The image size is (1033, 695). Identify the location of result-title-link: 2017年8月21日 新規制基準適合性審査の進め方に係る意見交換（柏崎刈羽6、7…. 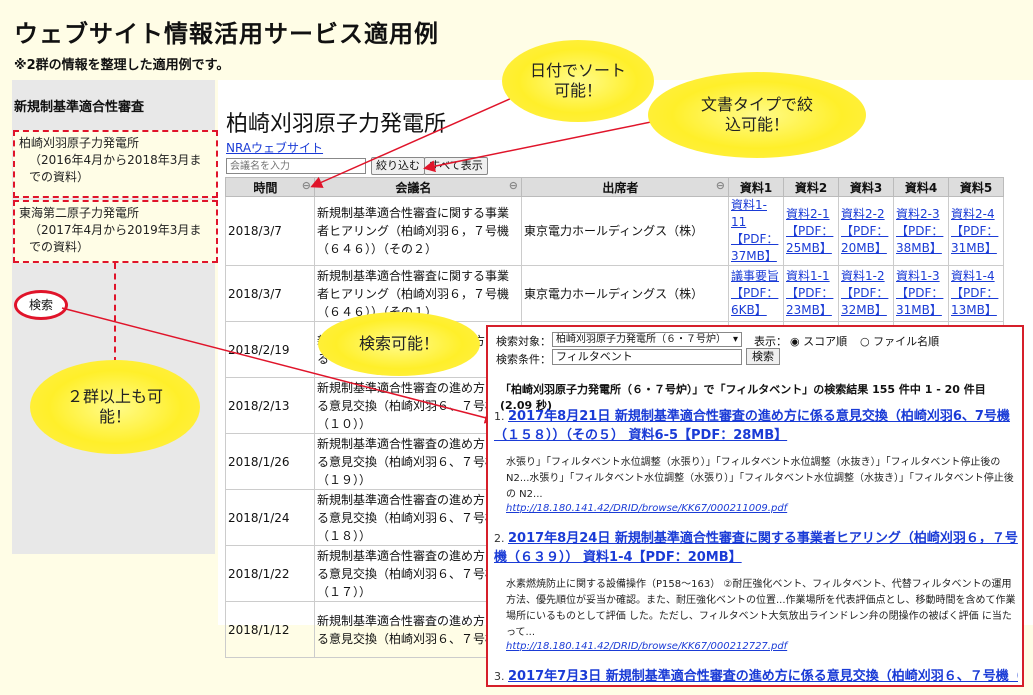
(752, 426).